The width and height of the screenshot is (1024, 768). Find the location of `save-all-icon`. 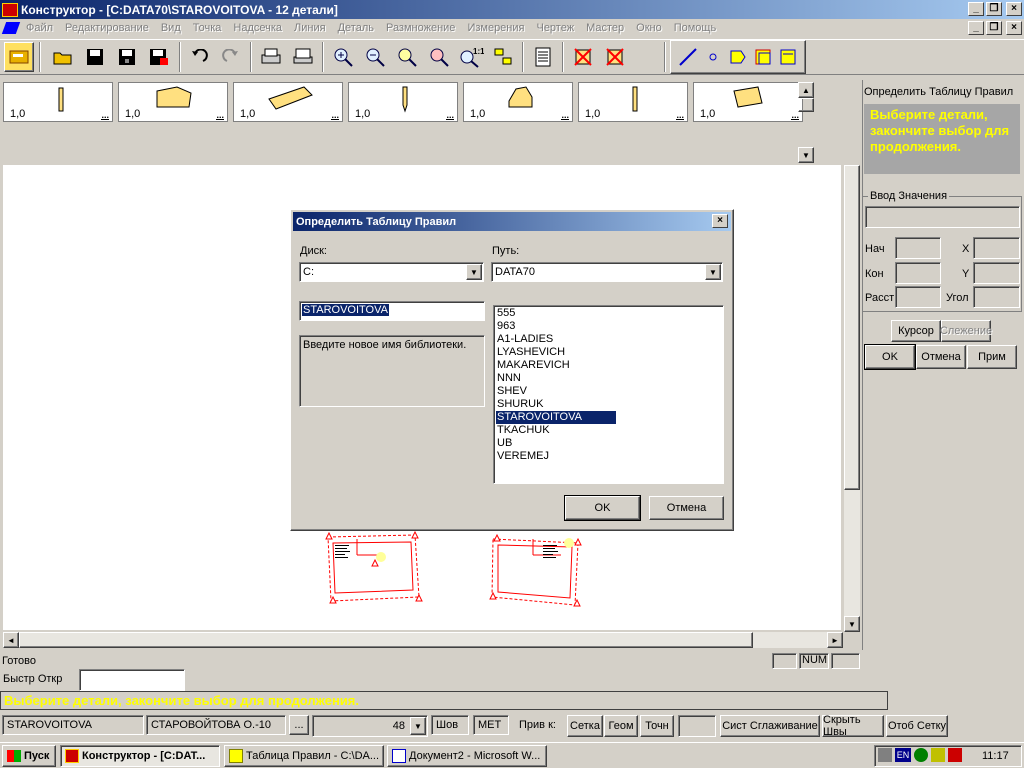

save-all-icon is located at coordinates (127, 57).